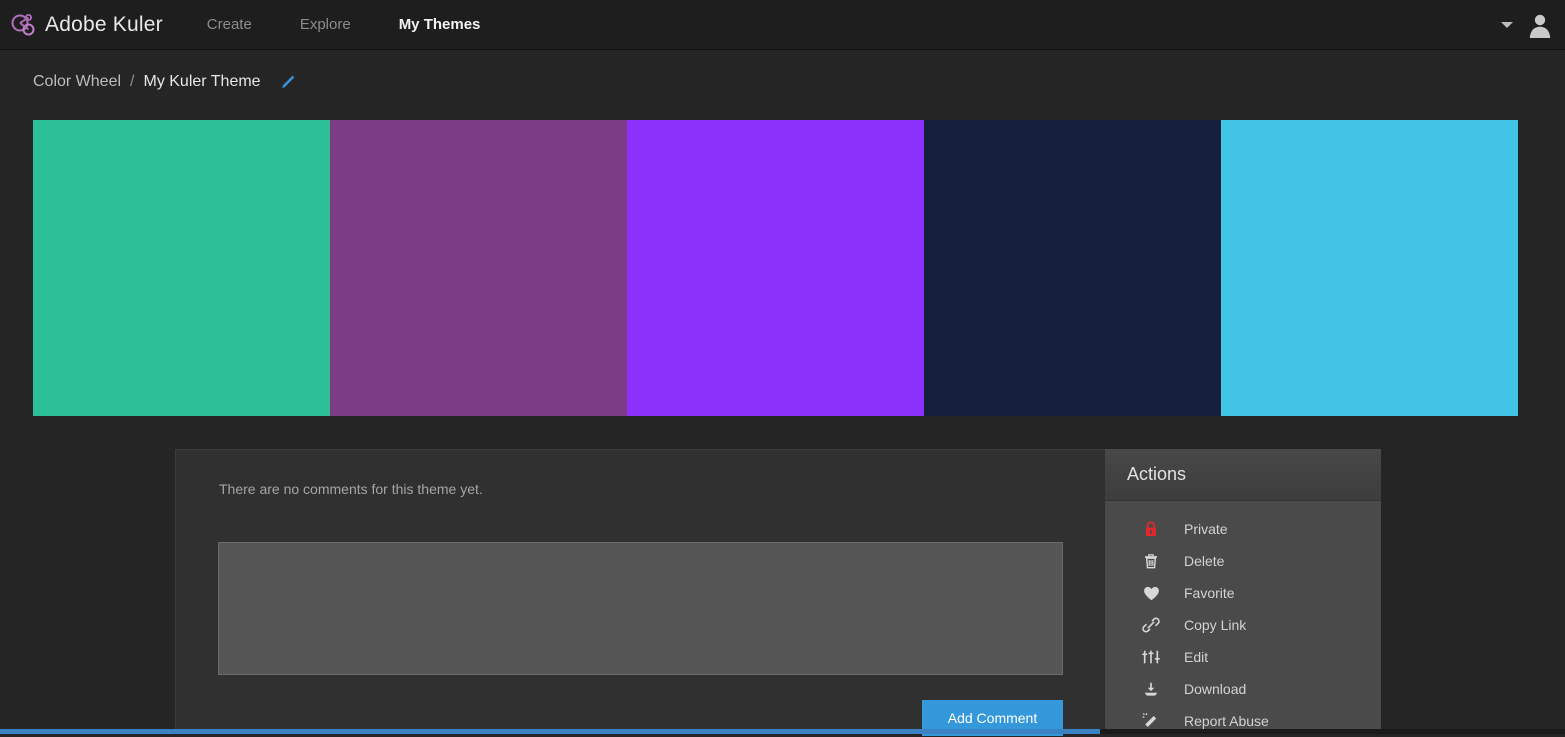 This screenshot has width=1565, height=737. Describe the element at coordinates (1196, 657) in the screenshot. I see `action-label-edit: Edit` at that location.